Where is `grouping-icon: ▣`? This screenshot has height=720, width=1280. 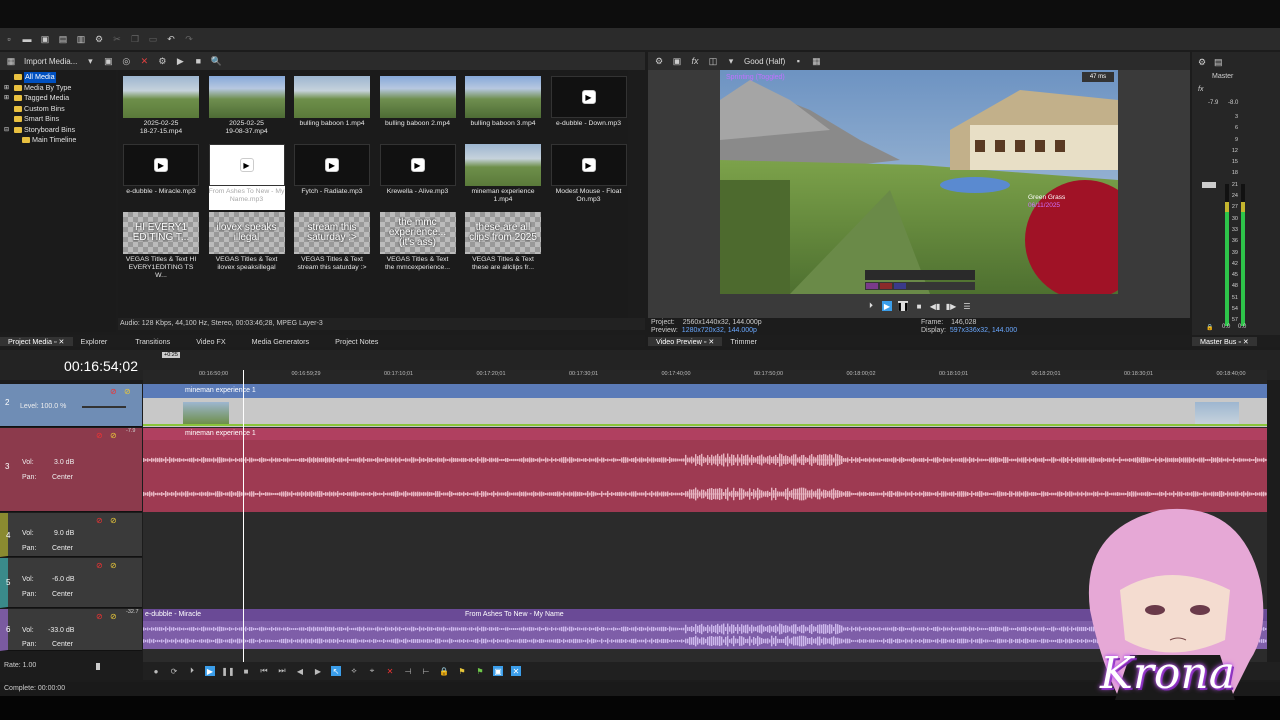 grouping-icon: ▣ is located at coordinates (498, 671).